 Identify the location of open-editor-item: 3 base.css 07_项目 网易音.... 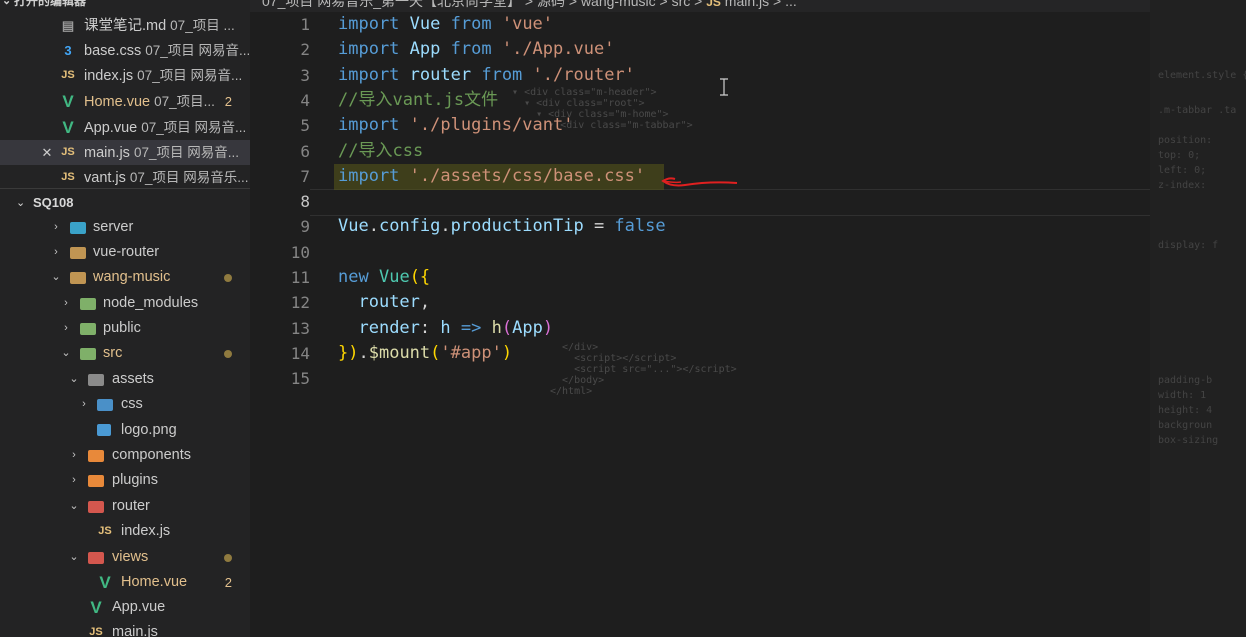
(125, 50).